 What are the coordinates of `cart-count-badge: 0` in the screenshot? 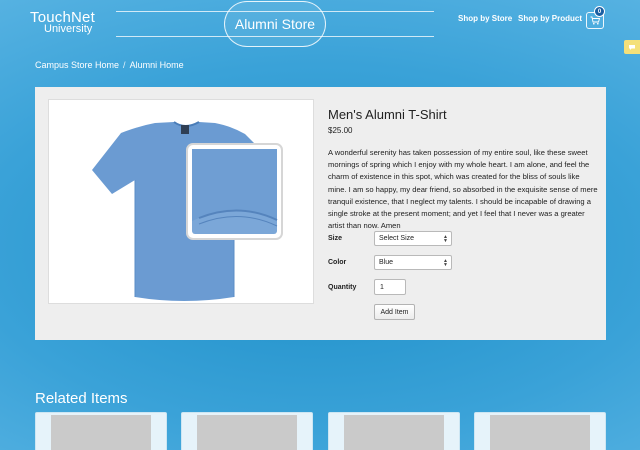 It's located at (599, 11).